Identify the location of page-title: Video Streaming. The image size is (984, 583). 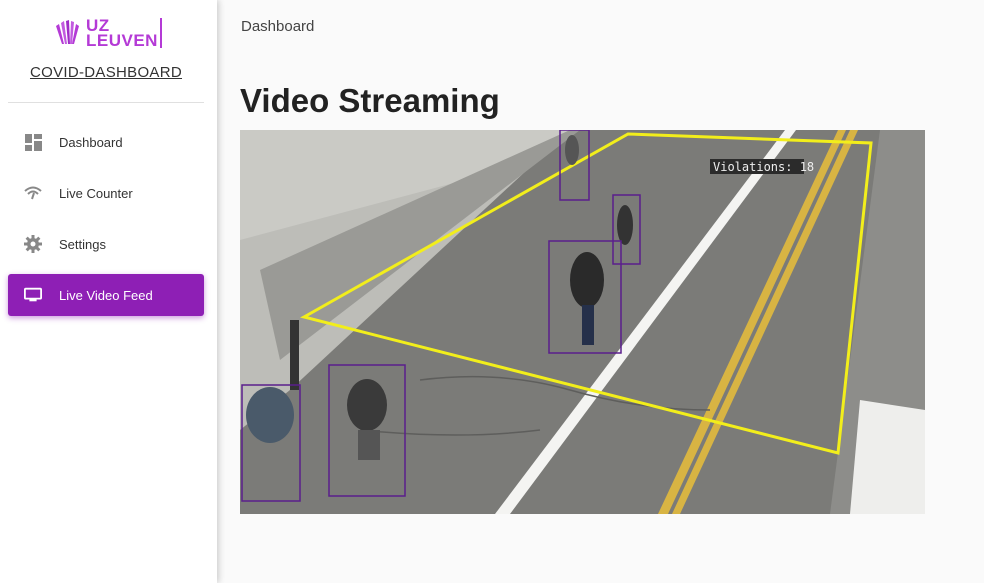
(370, 100).